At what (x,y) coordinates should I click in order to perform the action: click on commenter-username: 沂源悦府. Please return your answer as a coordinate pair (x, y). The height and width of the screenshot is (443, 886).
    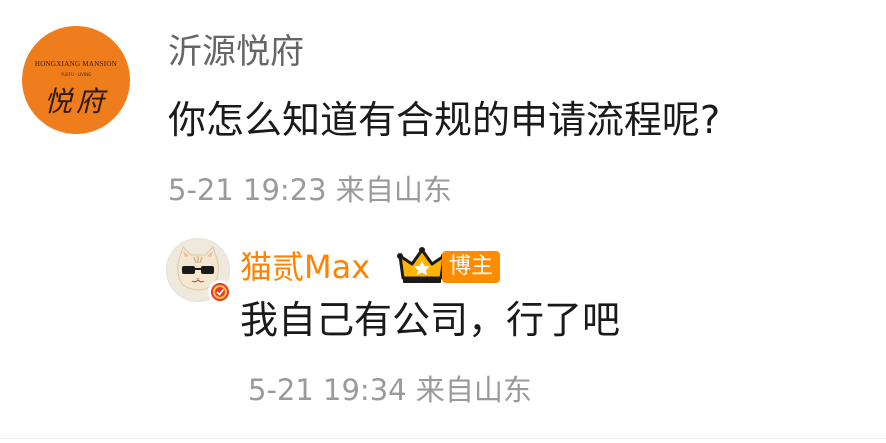
    Looking at the image, I should click on (236, 52).